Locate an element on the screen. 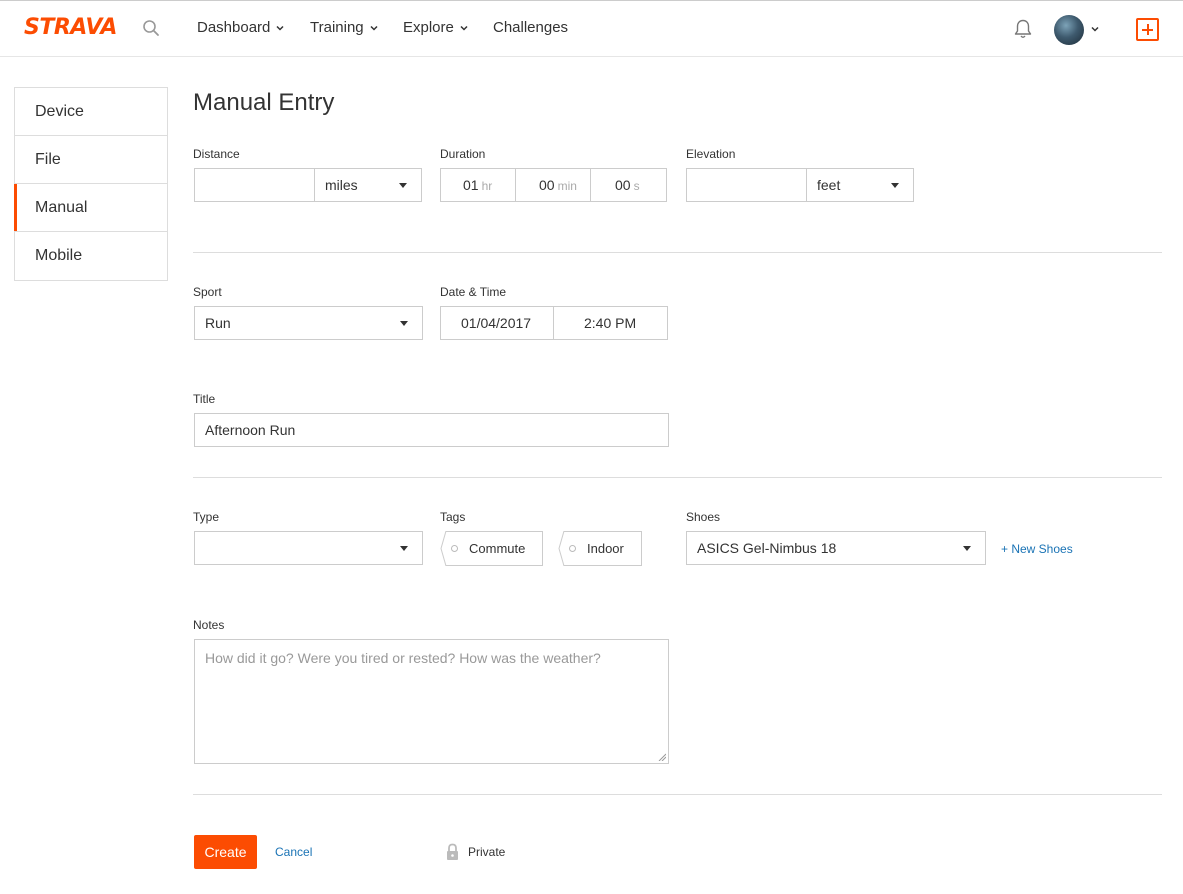 Image resolution: width=1183 pixels, height=894 pixels. nav-training: Training is located at coordinates (344, 27).